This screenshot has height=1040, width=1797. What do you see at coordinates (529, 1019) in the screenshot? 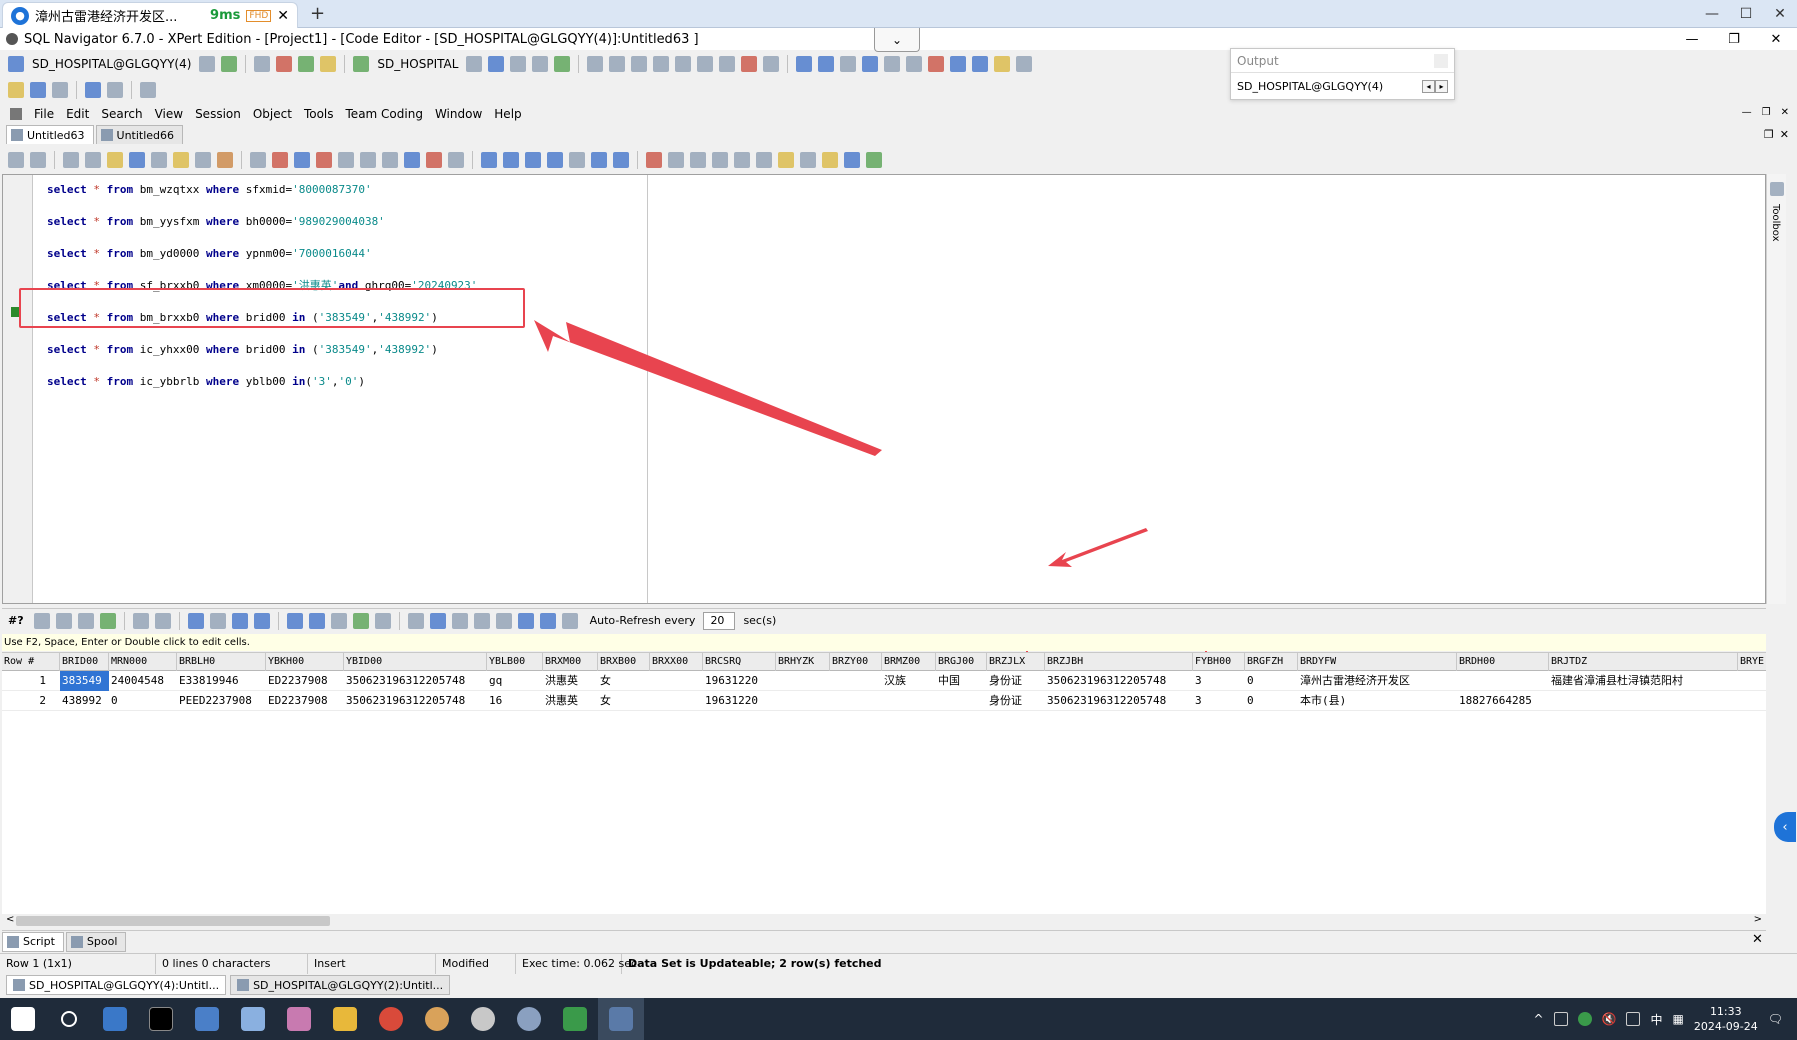
I see `taskbar-app-service` at bounding box center [529, 1019].